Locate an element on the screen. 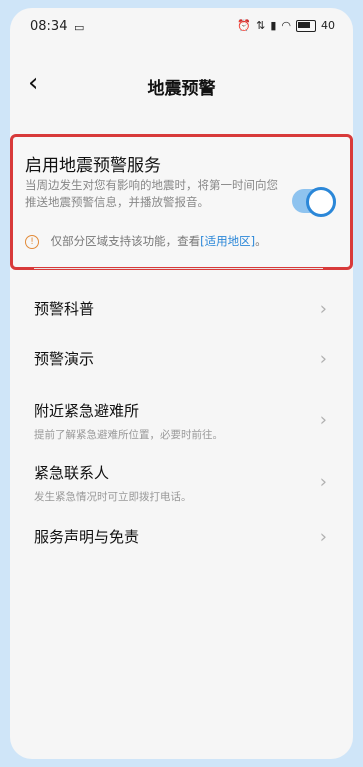 The image size is (363, 767). divider is located at coordinates (178, 268).